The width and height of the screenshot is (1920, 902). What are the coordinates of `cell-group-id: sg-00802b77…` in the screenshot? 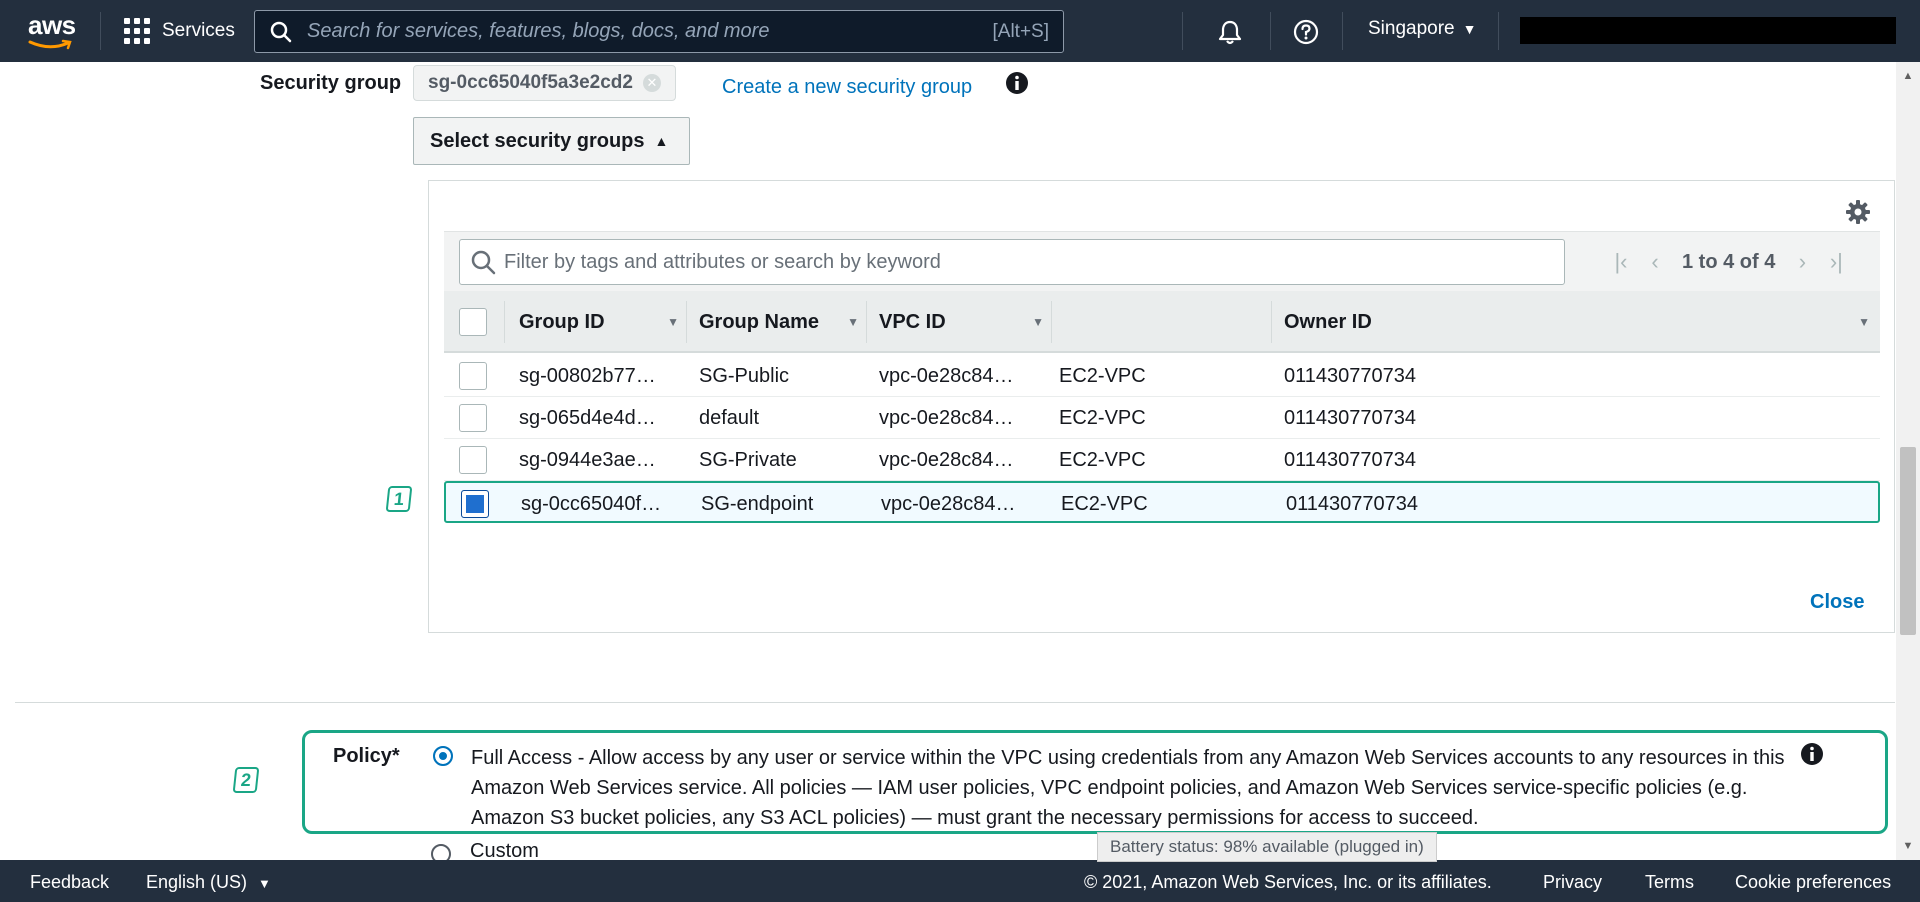 It's located at (587, 375).